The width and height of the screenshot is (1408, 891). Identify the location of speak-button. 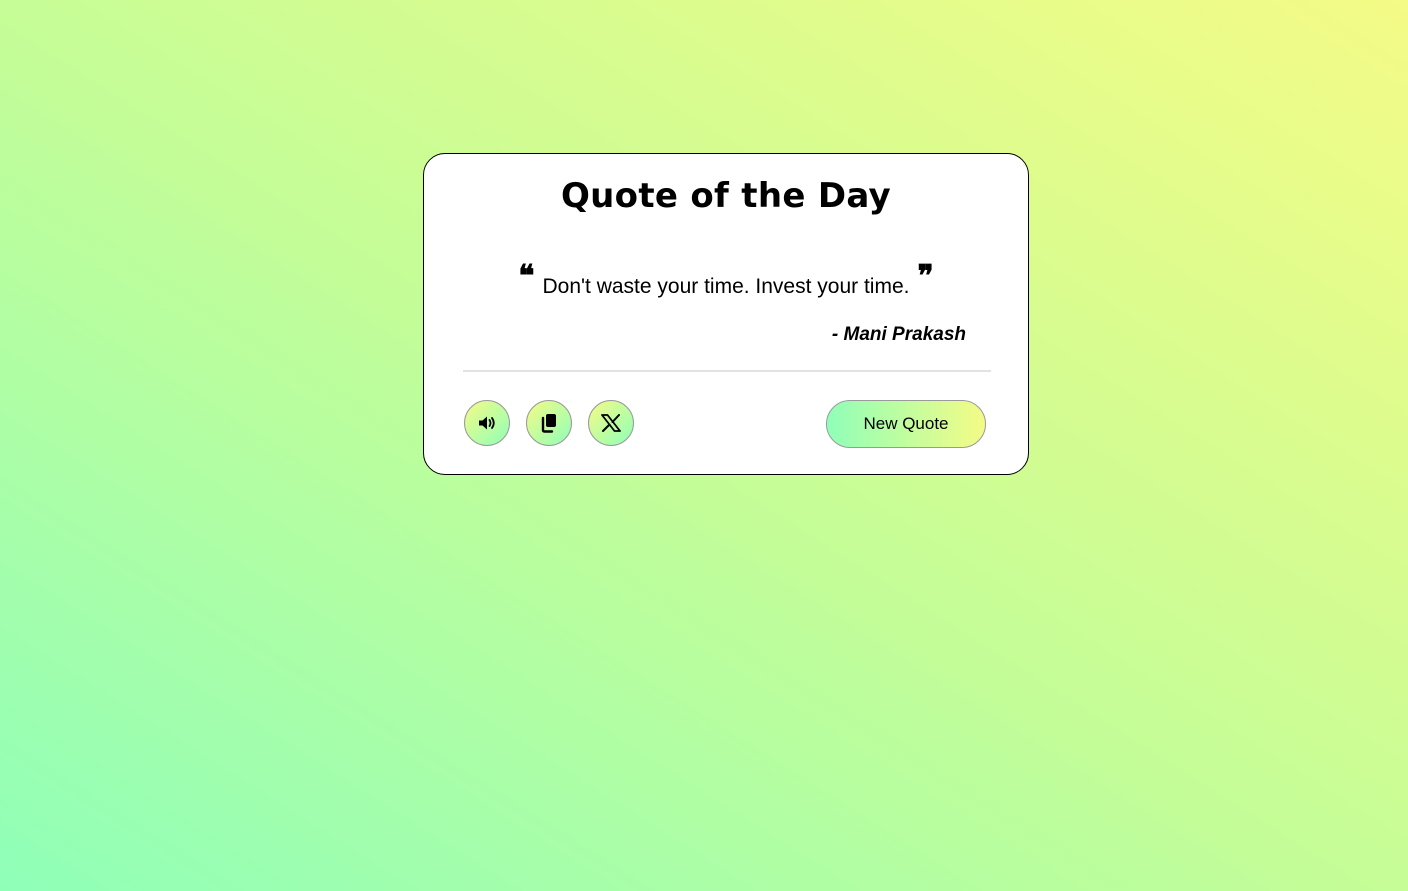
(487, 423).